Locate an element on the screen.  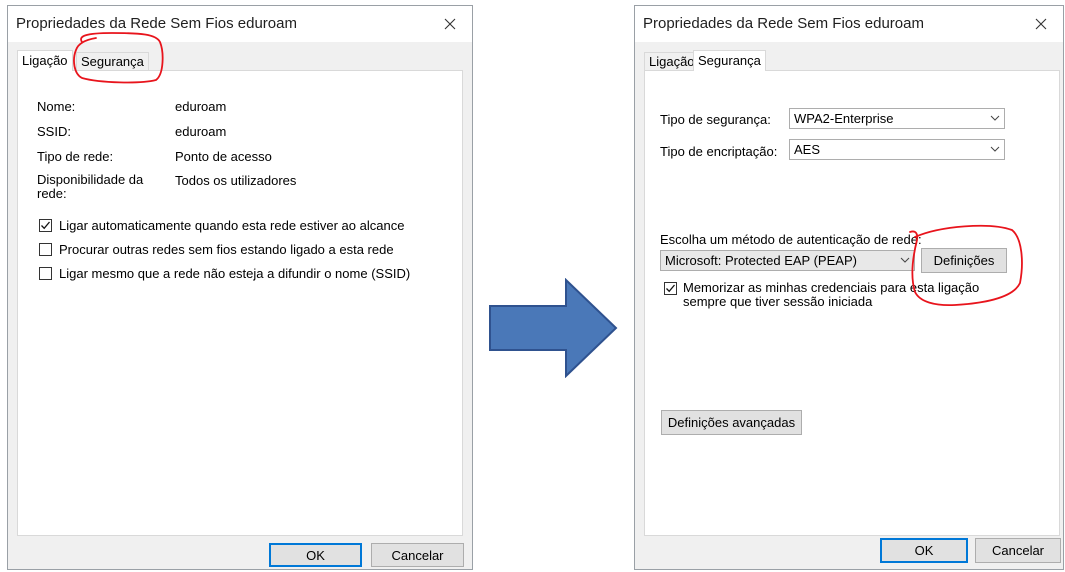
field-label-name: Nome: is located at coordinates (56, 106).